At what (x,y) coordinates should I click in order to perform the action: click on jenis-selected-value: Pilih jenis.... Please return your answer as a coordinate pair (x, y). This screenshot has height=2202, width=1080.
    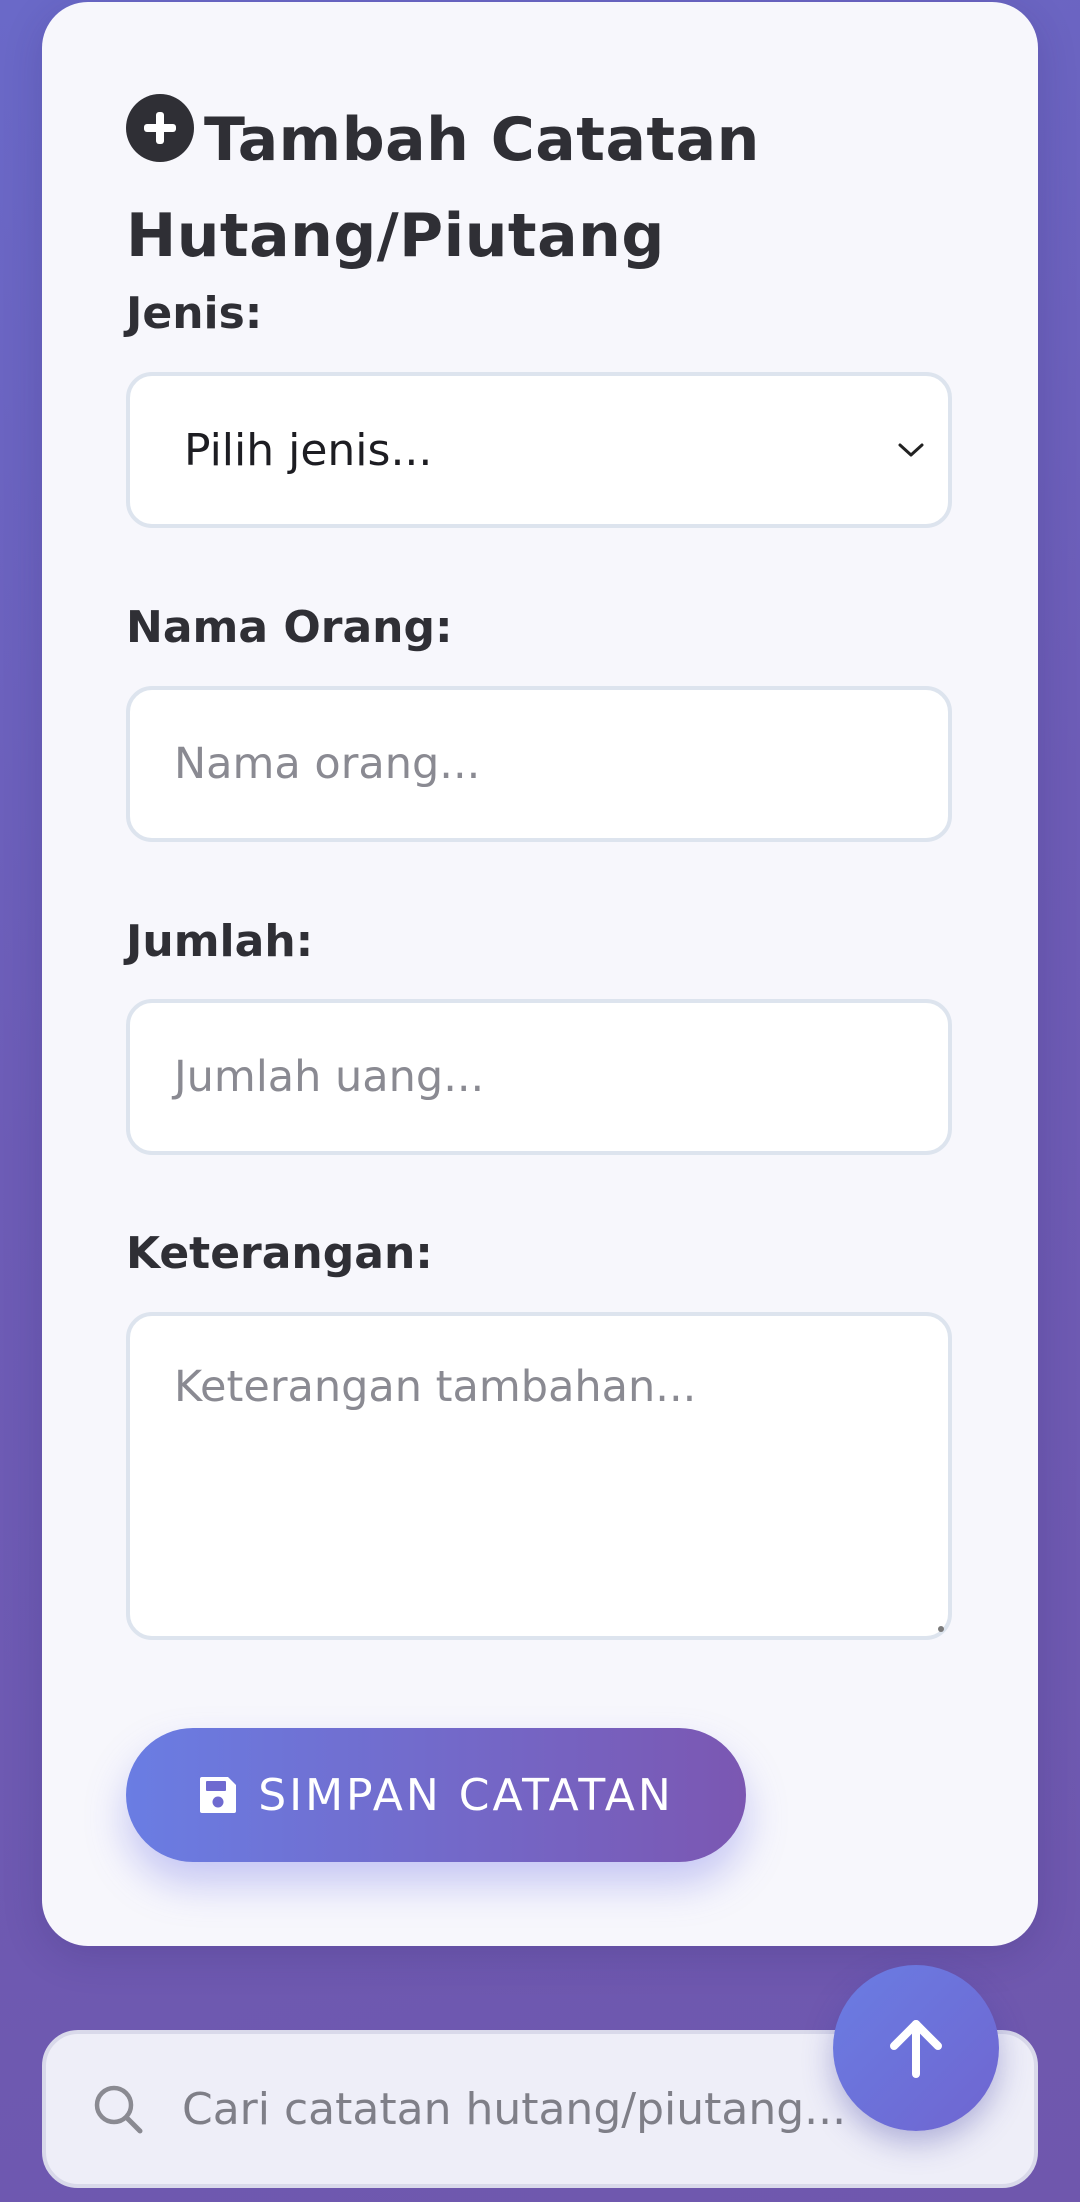
    Looking at the image, I should click on (308, 450).